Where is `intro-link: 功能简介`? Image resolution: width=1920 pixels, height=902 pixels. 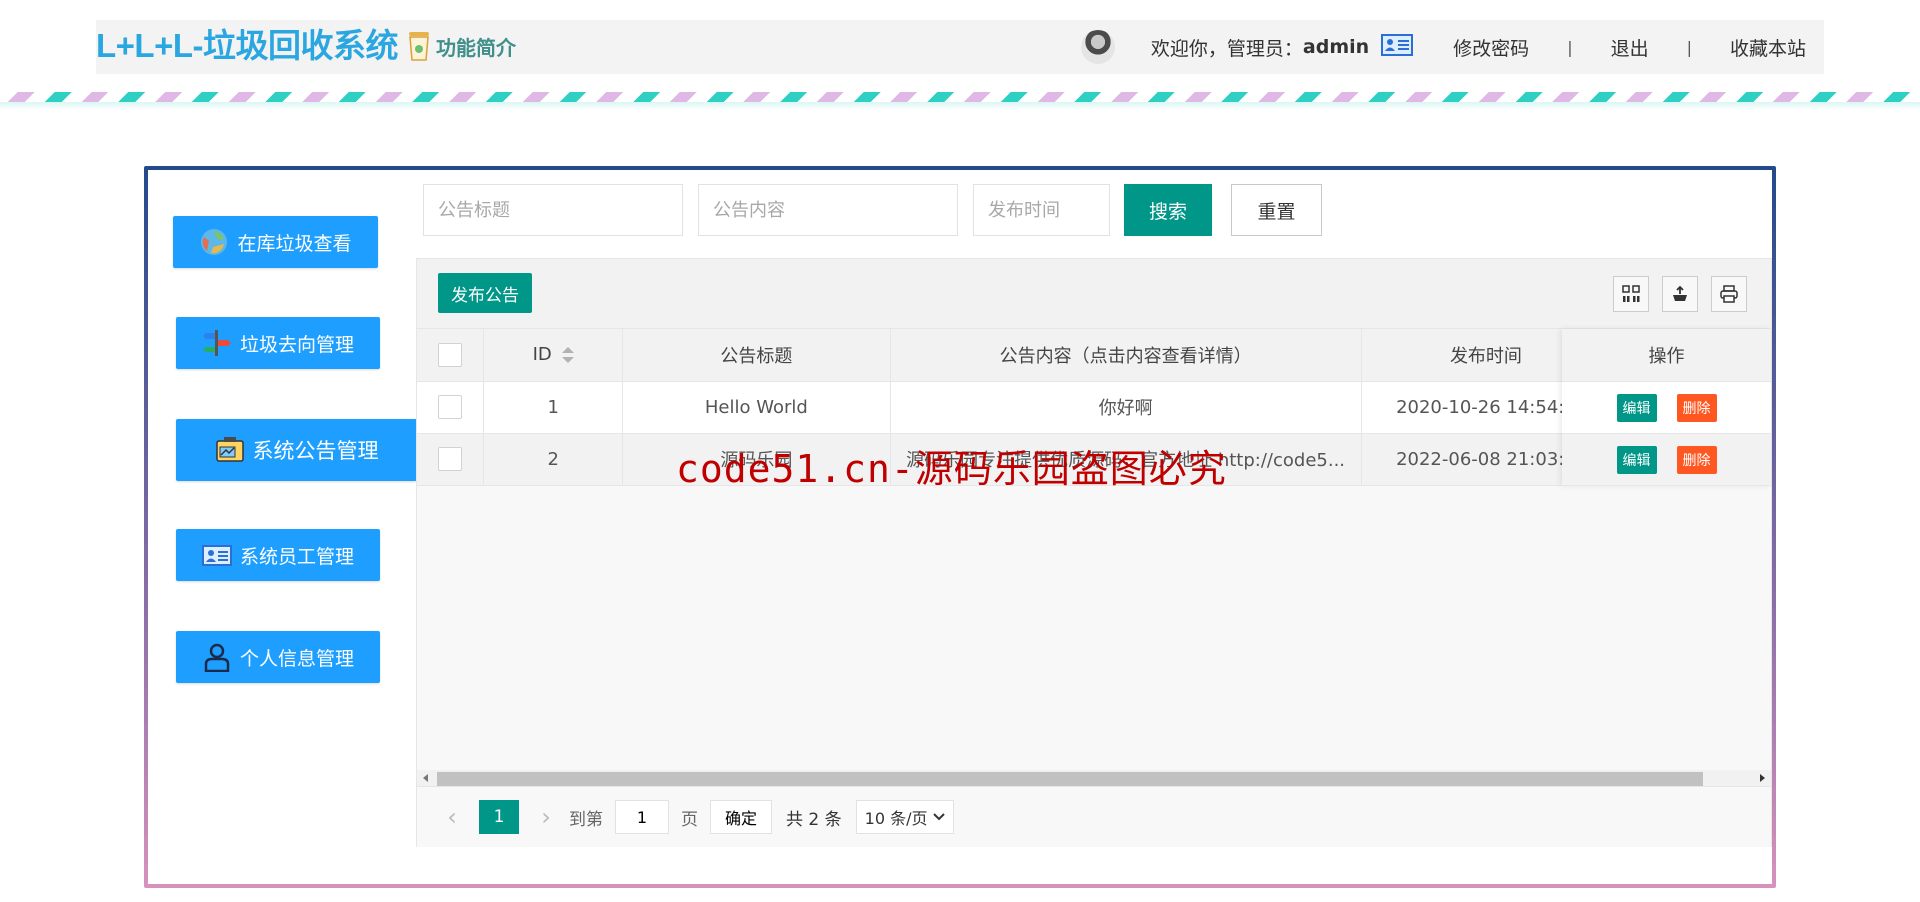
intro-link: 功能简介 is located at coordinates (461, 46).